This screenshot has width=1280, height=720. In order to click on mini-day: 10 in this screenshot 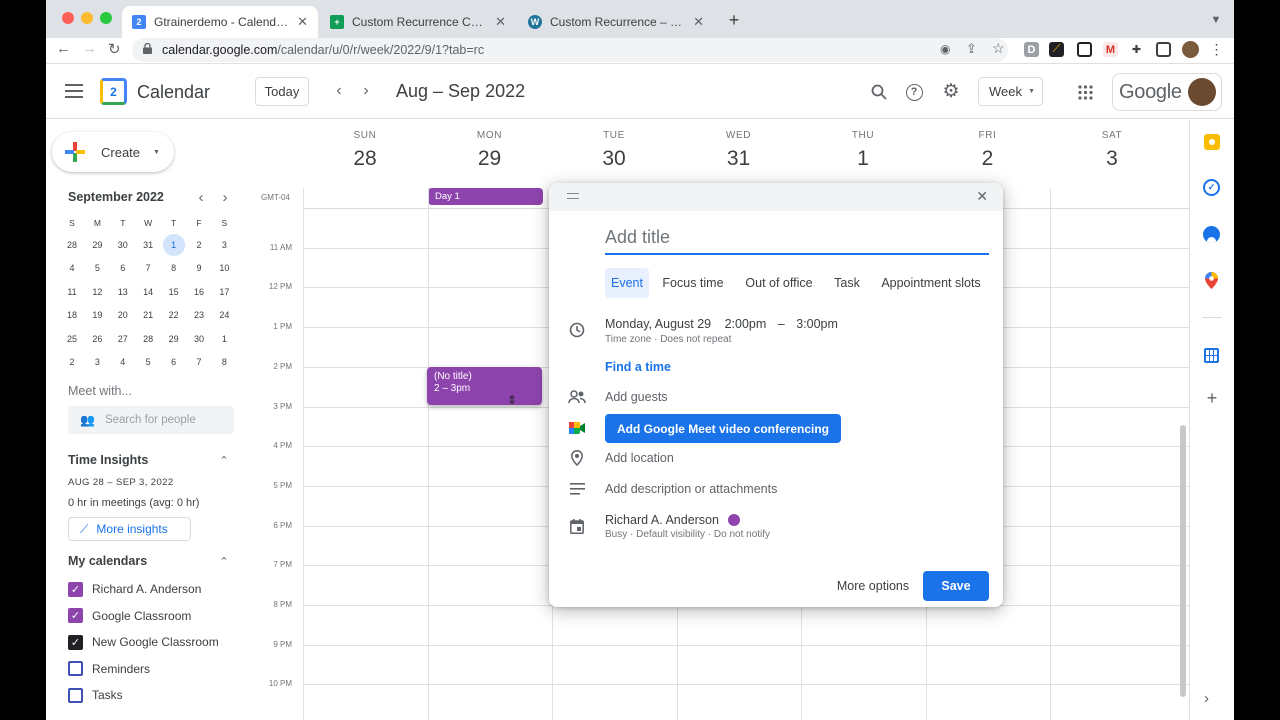, I will do `click(224, 268)`.